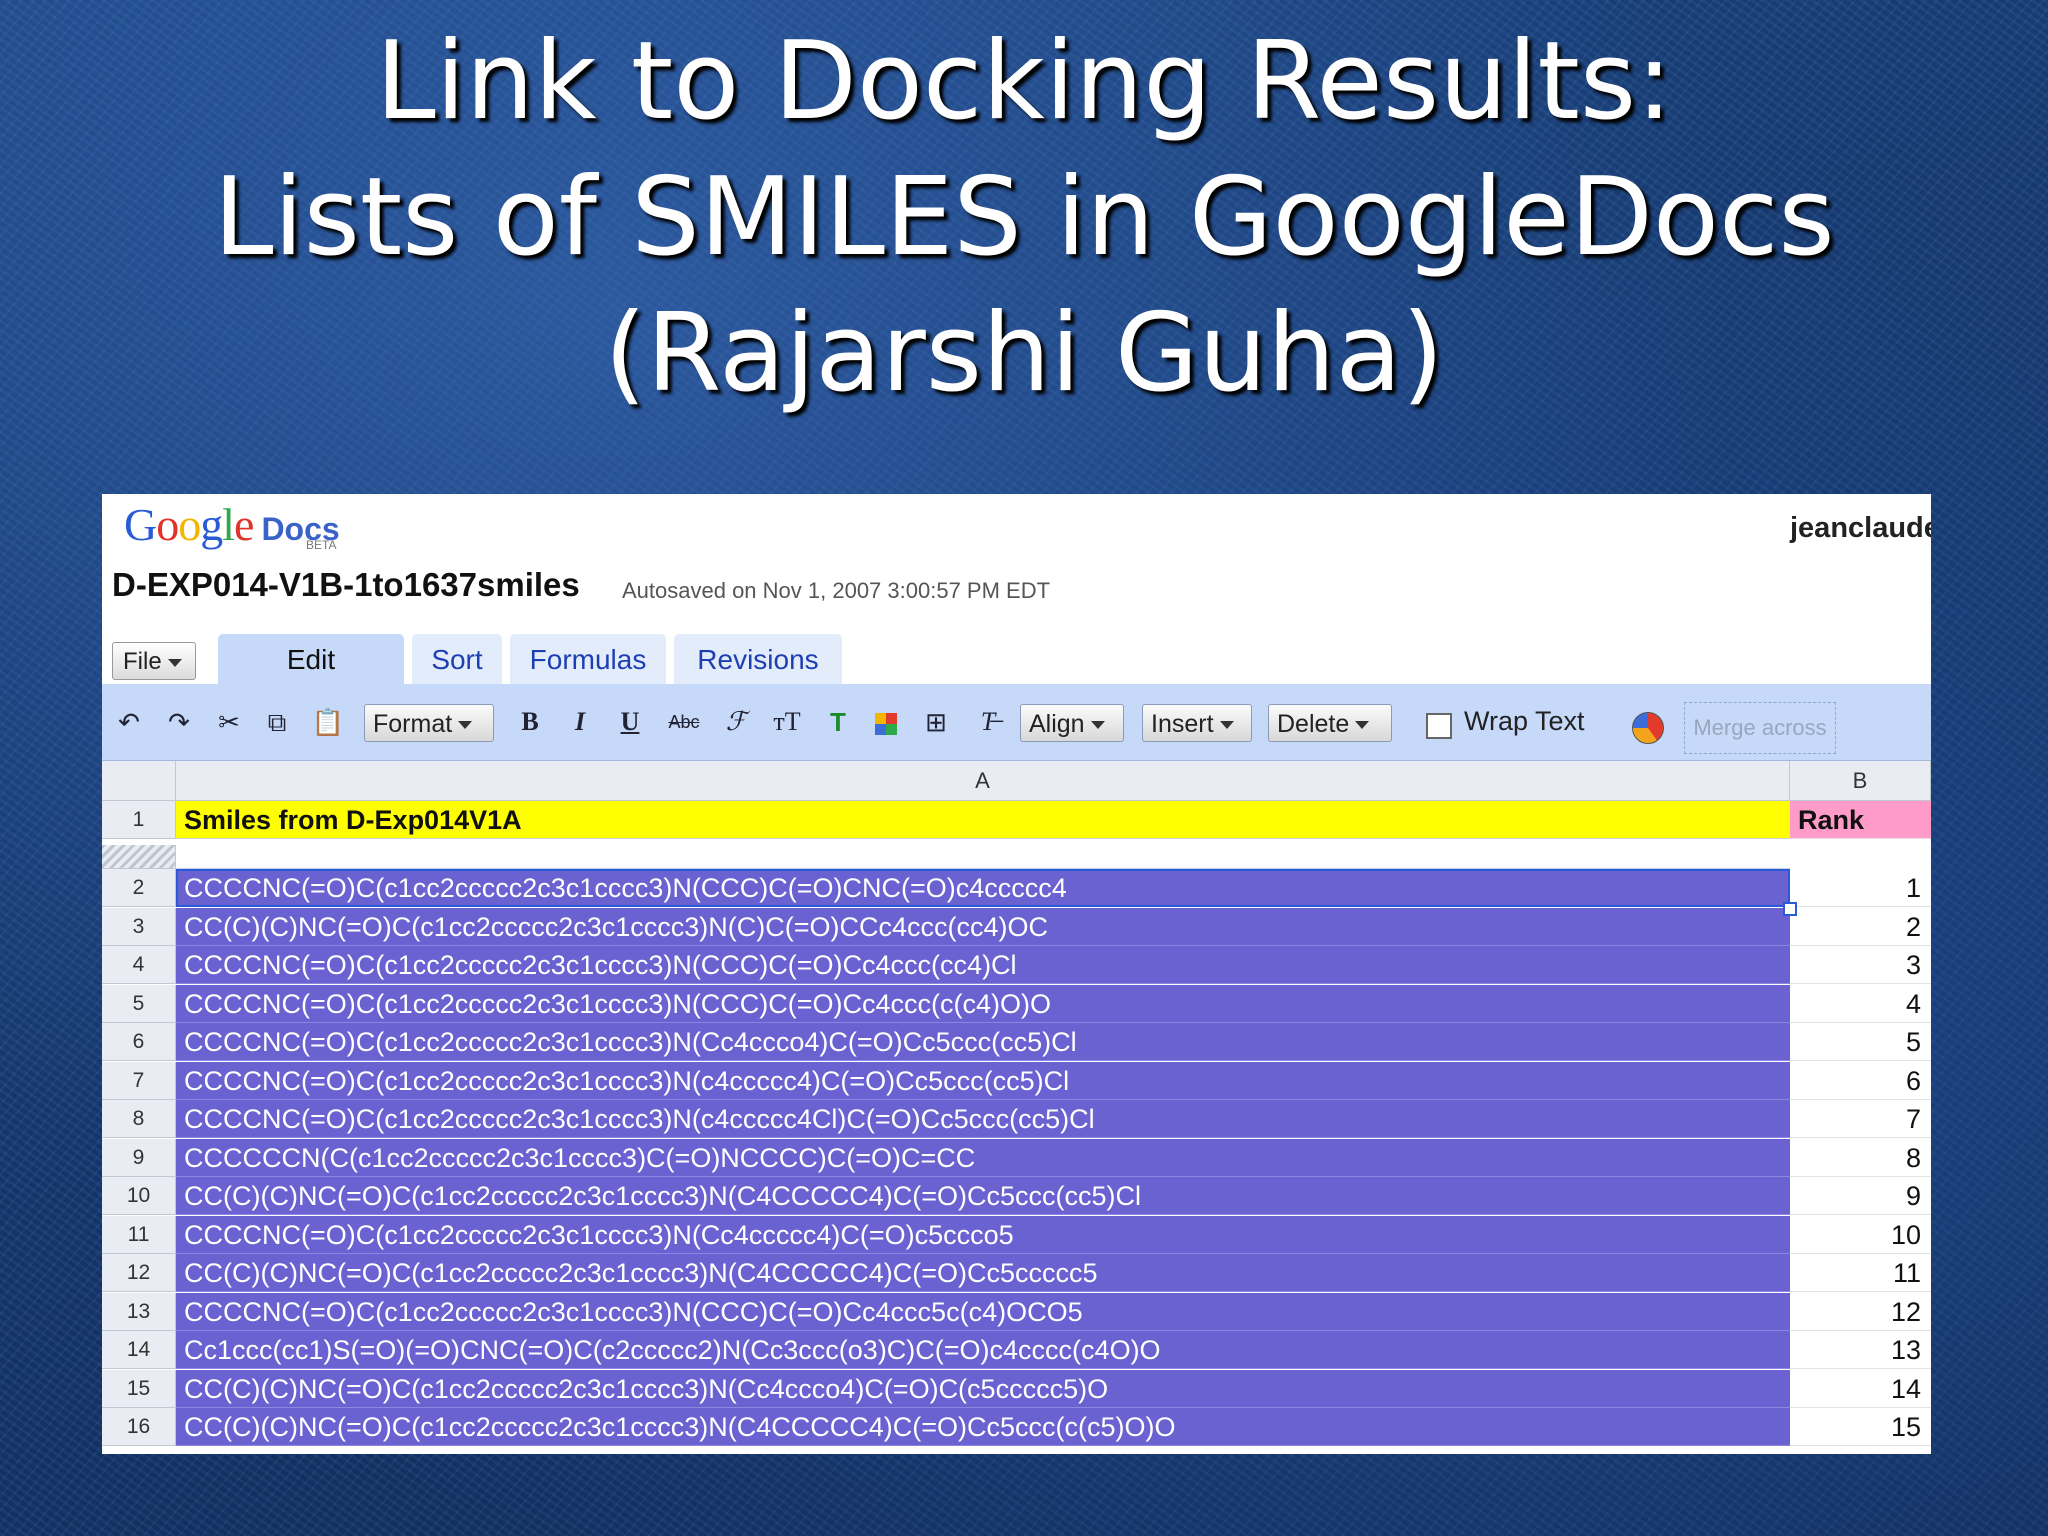 This screenshot has width=2048, height=1536. Describe the element at coordinates (139, 1042) in the screenshot. I see `row-number: 6` at that location.